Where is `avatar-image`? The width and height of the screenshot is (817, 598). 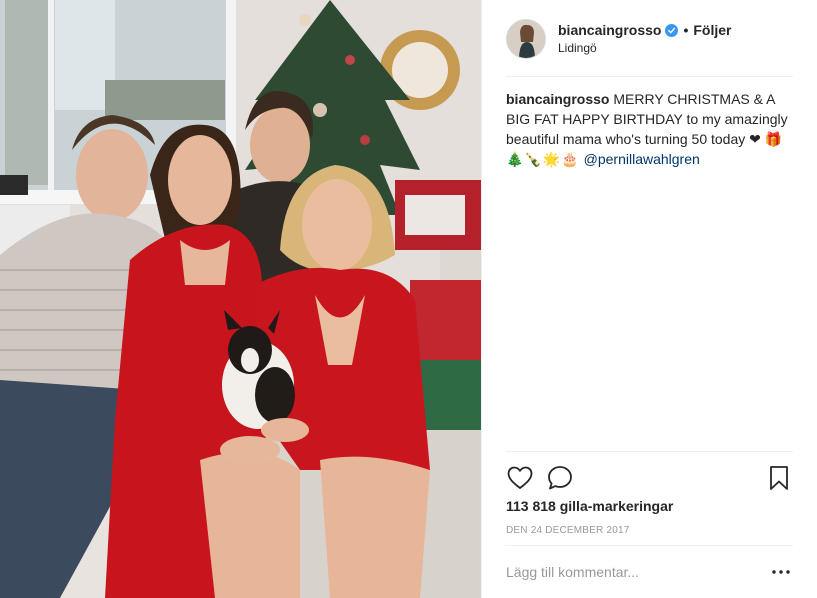
avatar-image is located at coordinates (526, 39).